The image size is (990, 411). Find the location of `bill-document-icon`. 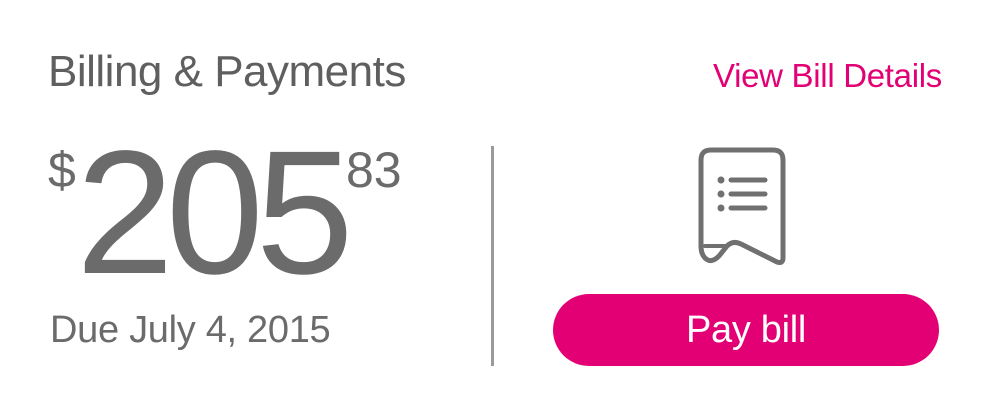

bill-document-icon is located at coordinates (743, 208).